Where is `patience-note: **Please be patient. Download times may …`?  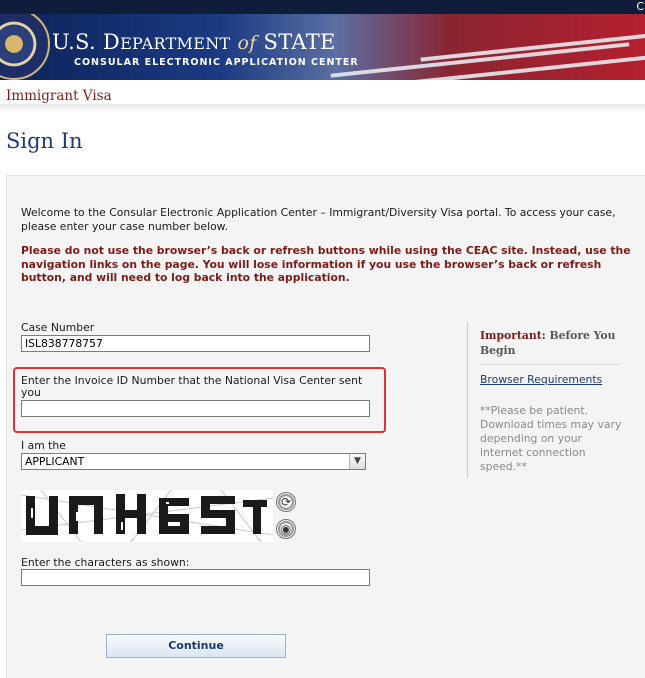
patience-note: **Please be patient. Download times may … is located at coordinates (551, 438).